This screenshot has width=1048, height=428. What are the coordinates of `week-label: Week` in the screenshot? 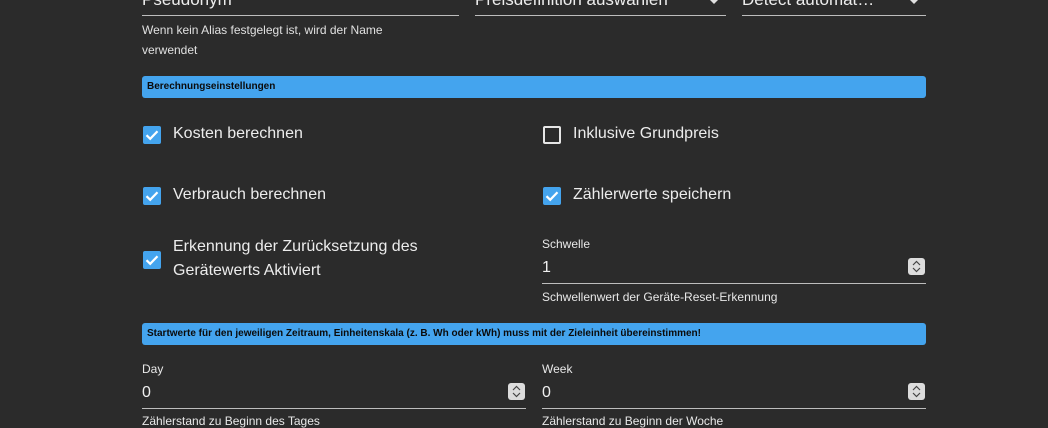 It's located at (557, 369).